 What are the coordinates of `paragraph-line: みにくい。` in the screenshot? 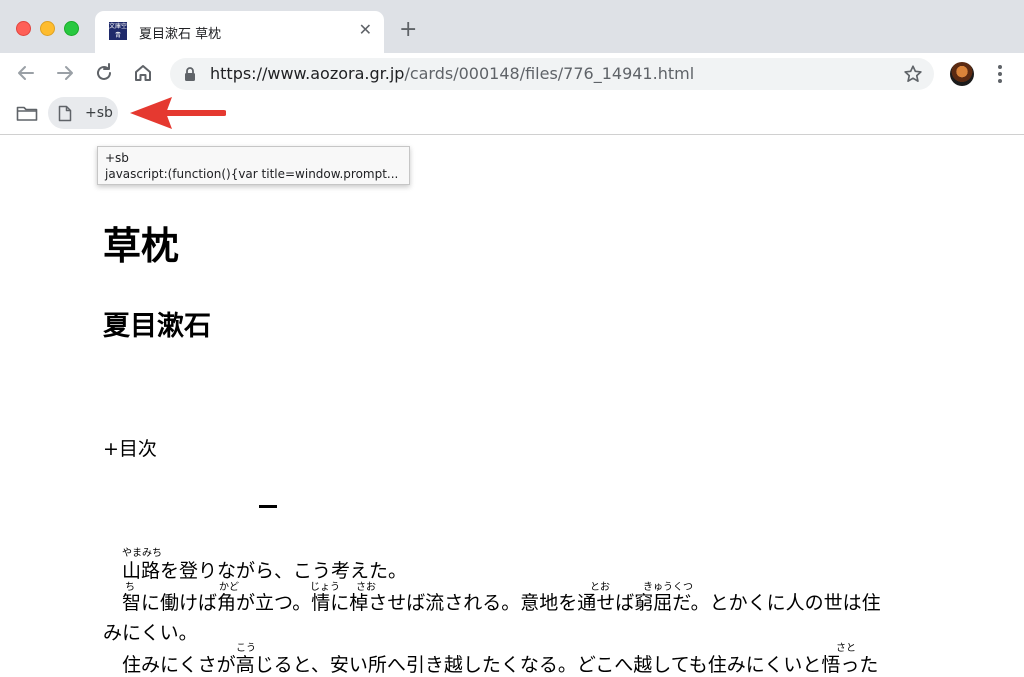 It's located at (150, 633).